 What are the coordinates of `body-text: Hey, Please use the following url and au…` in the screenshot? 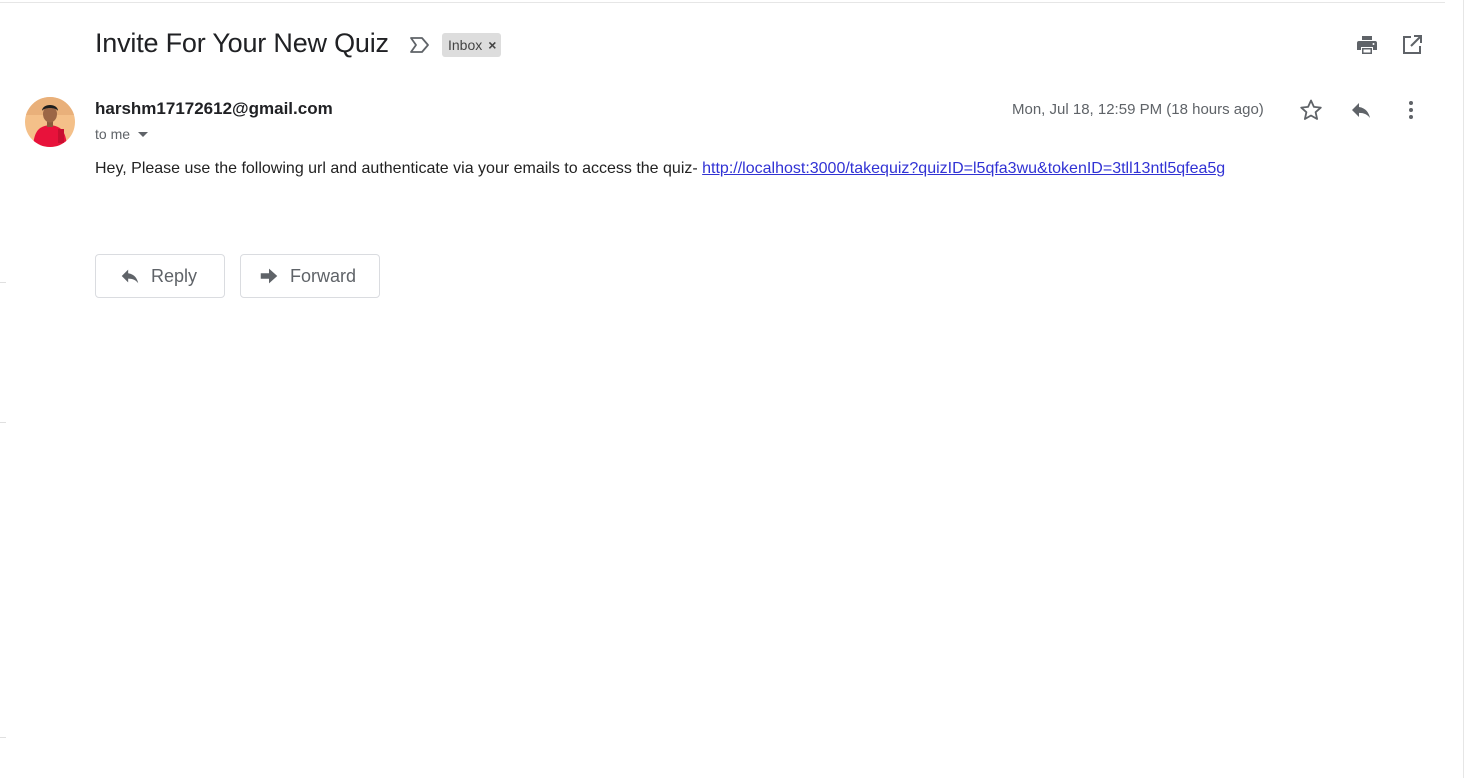 It's located at (399, 168).